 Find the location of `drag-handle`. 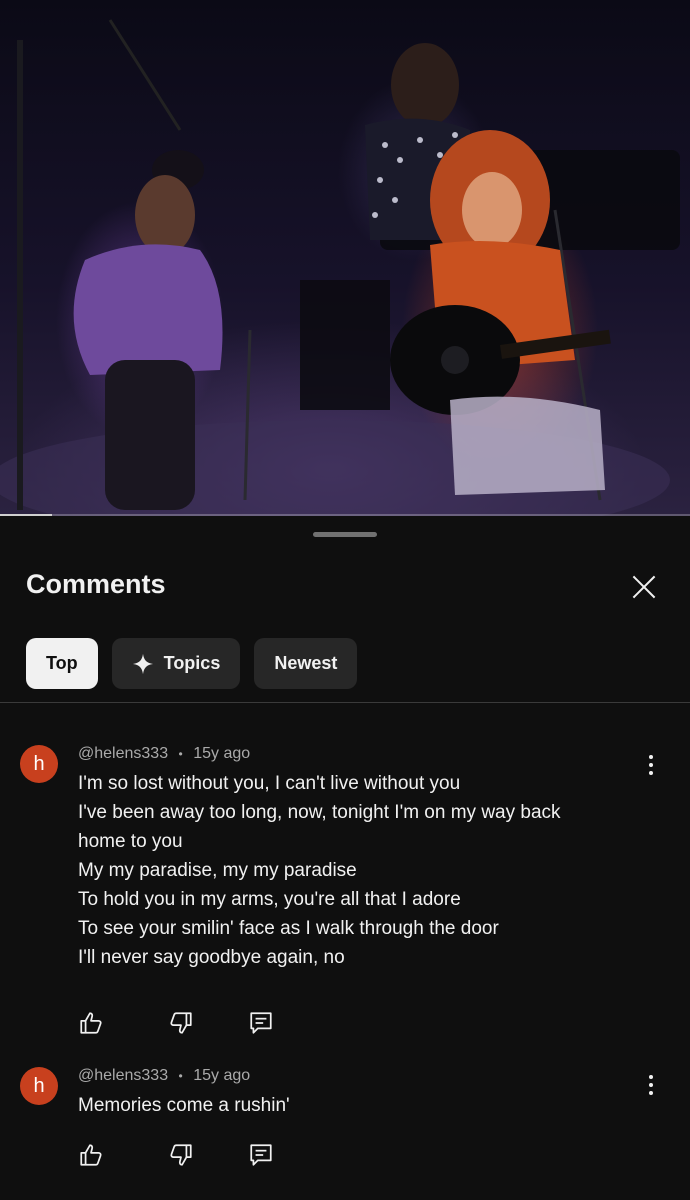

drag-handle is located at coordinates (345, 534).